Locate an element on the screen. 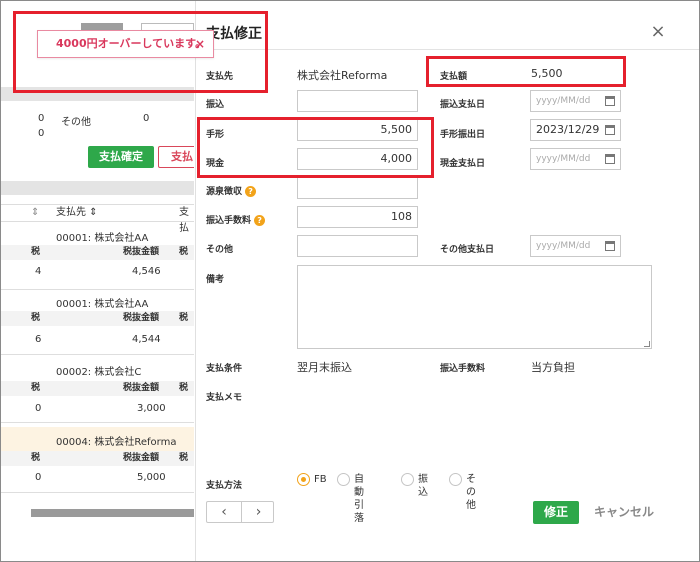 This screenshot has height=562, width=700. withholding-input is located at coordinates (357, 188).